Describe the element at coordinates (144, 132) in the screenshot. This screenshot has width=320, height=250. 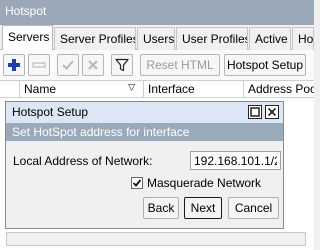
I see `dialog-subtitle: Set HotSpot address for interface` at that location.